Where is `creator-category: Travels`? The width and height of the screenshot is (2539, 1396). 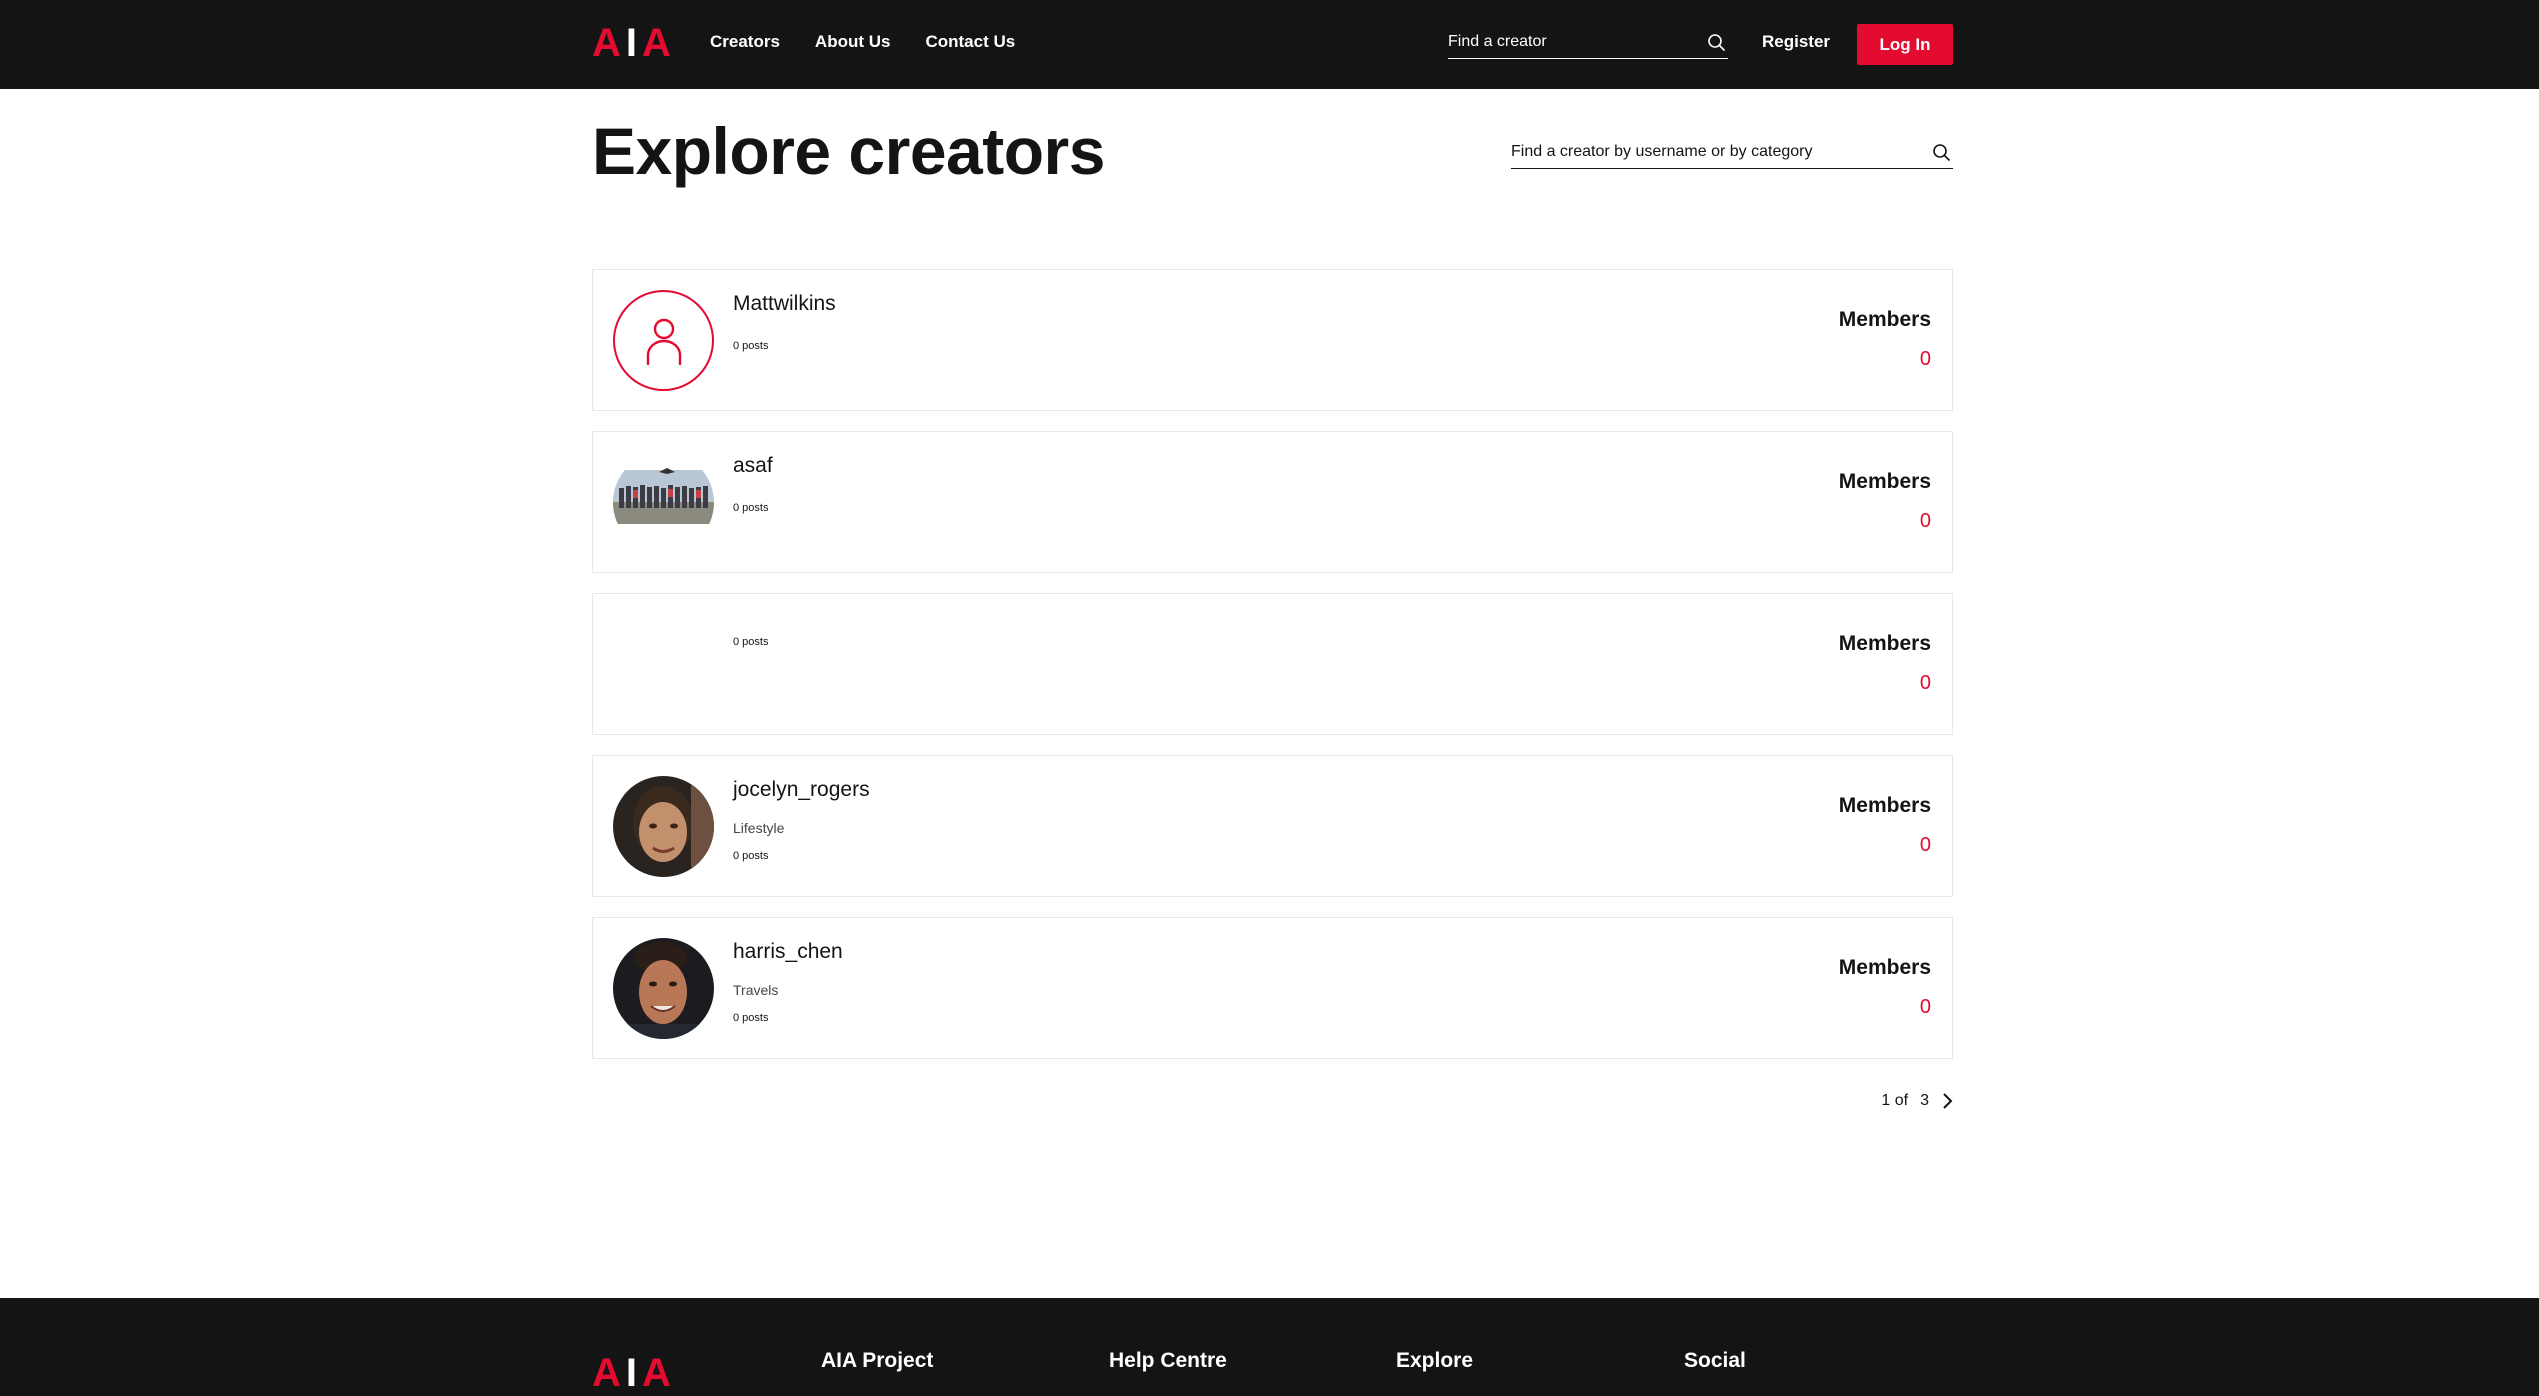 creator-category: Travels is located at coordinates (756, 990).